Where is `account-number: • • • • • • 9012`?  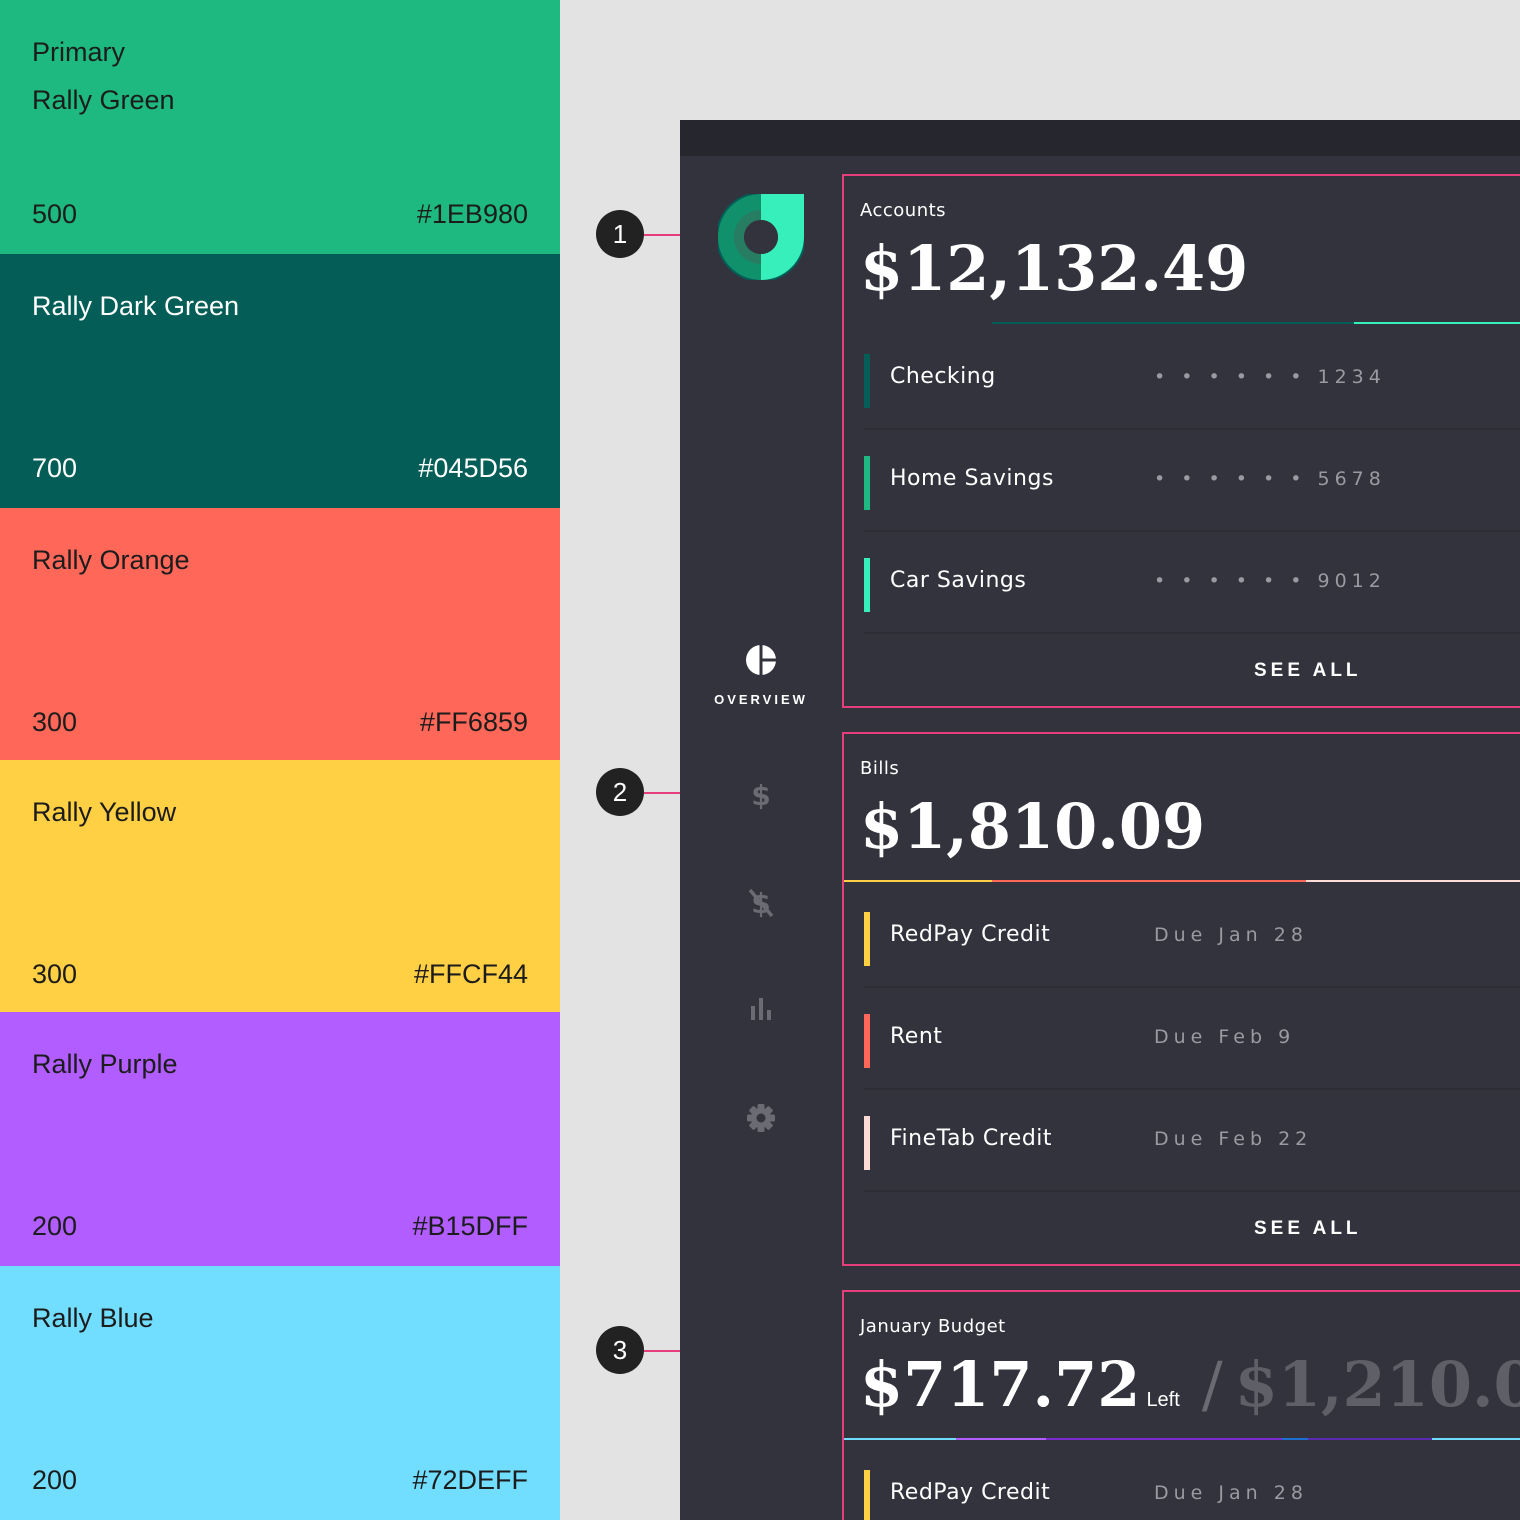
account-number: • • • • • • 9012 is located at coordinates (1270, 581).